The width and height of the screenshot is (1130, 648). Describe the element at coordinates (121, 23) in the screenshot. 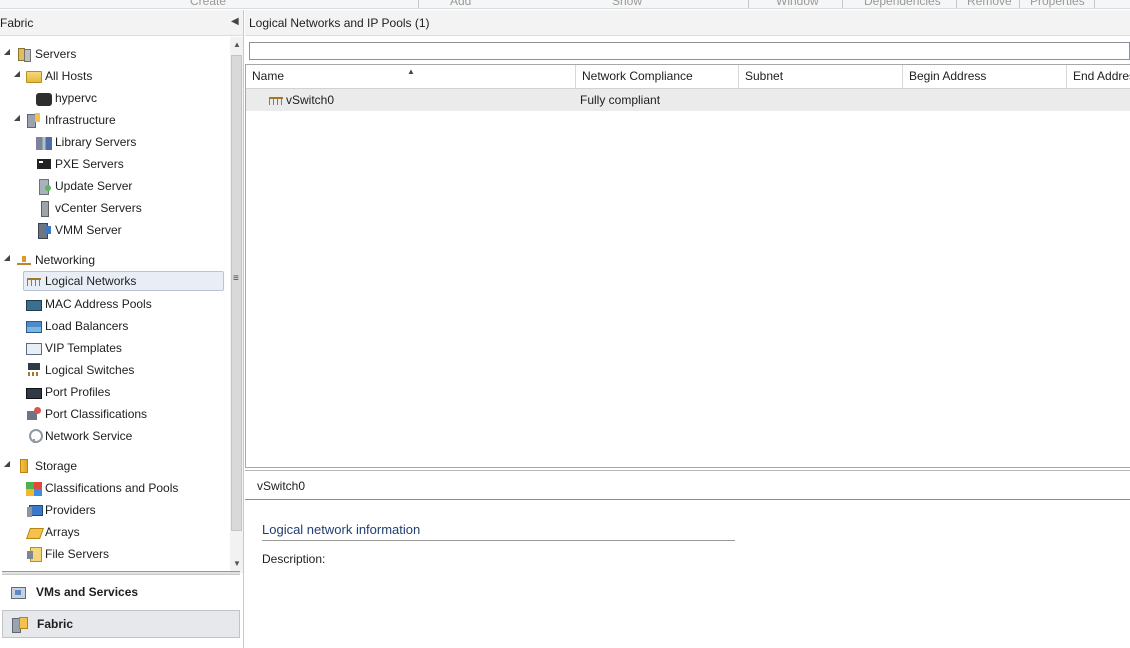

I see `navigation-header: Fabric ◀` at that location.